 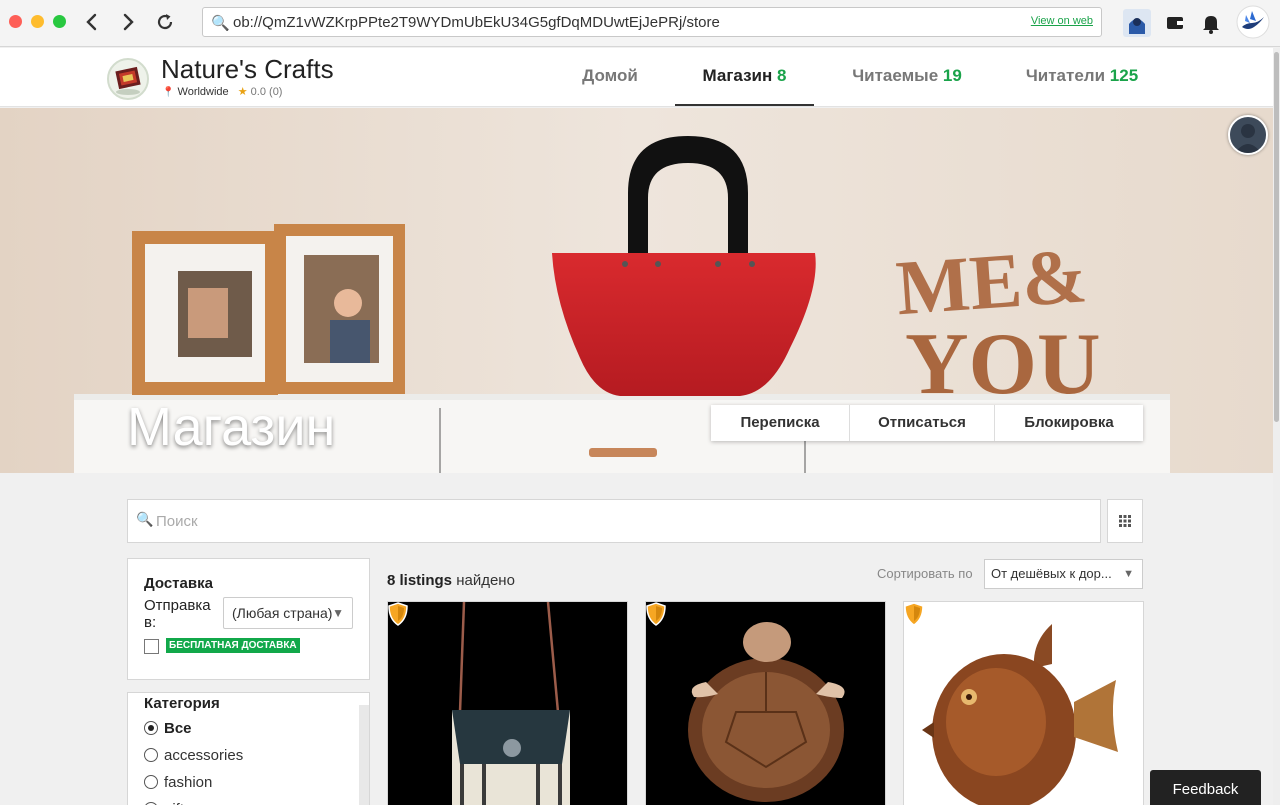 What do you see at coordinates (203, 92) in the screenshot?
I see `store-location: Worldwide` at bounding box center [203, 92].